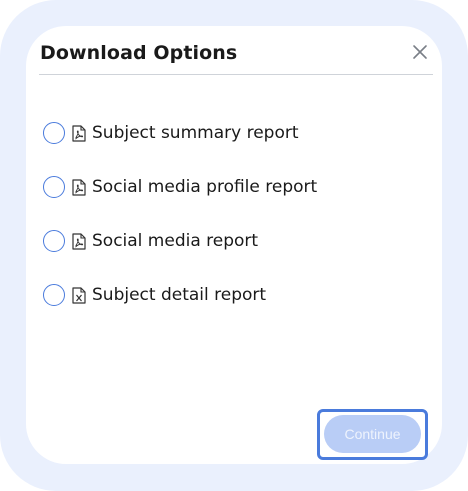 This screenshot has height=491, width=468. I want to click on option-label: Subject detail report, so click(179, 295).